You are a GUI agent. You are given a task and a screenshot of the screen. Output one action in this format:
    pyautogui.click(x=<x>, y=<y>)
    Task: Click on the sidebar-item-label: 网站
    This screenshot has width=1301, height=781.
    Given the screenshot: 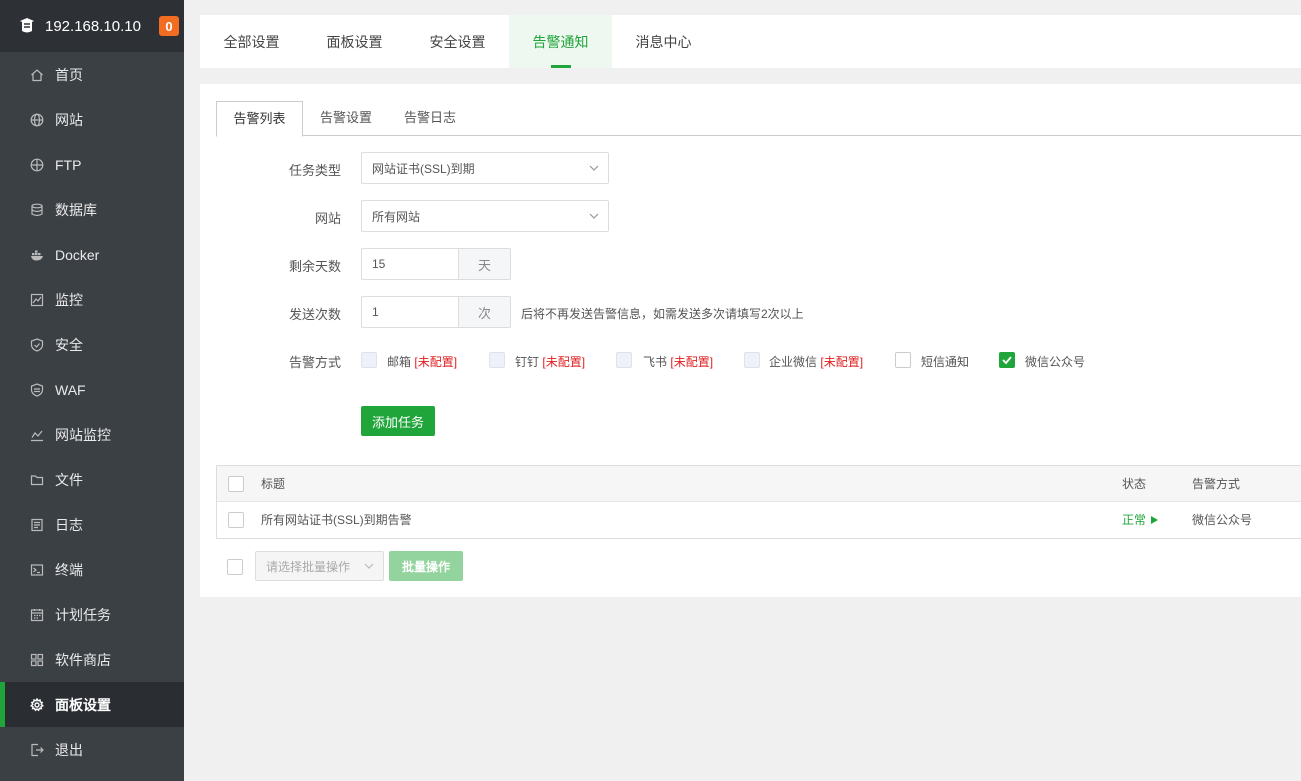 What is the action you would take?
    pyautogui.click(x=69, y=119)
    